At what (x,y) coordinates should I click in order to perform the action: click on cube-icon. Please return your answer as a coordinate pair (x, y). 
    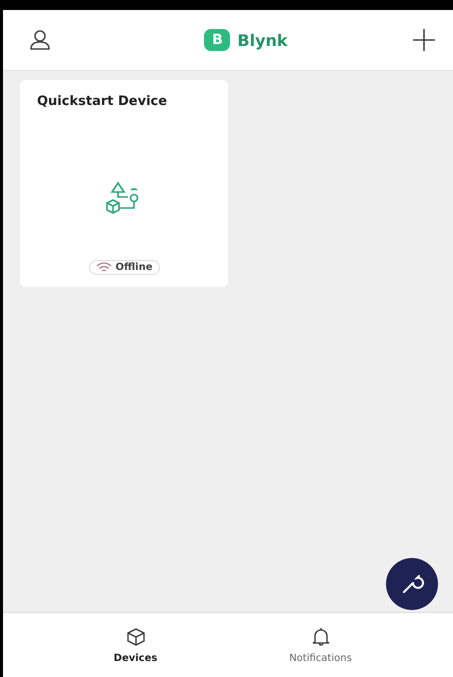
    Looking at the image, I should click on (136, 636).